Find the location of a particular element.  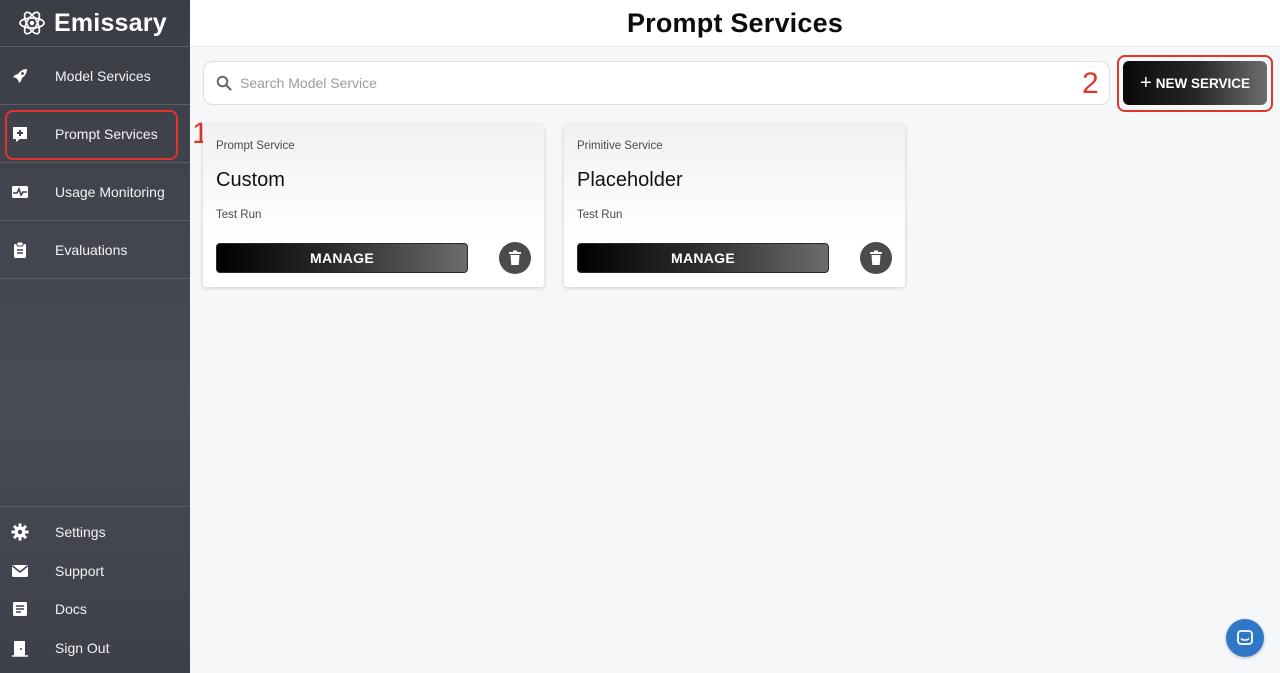

sidebar-item-sign-out: Sign Out is located at coordinates (95, 648).